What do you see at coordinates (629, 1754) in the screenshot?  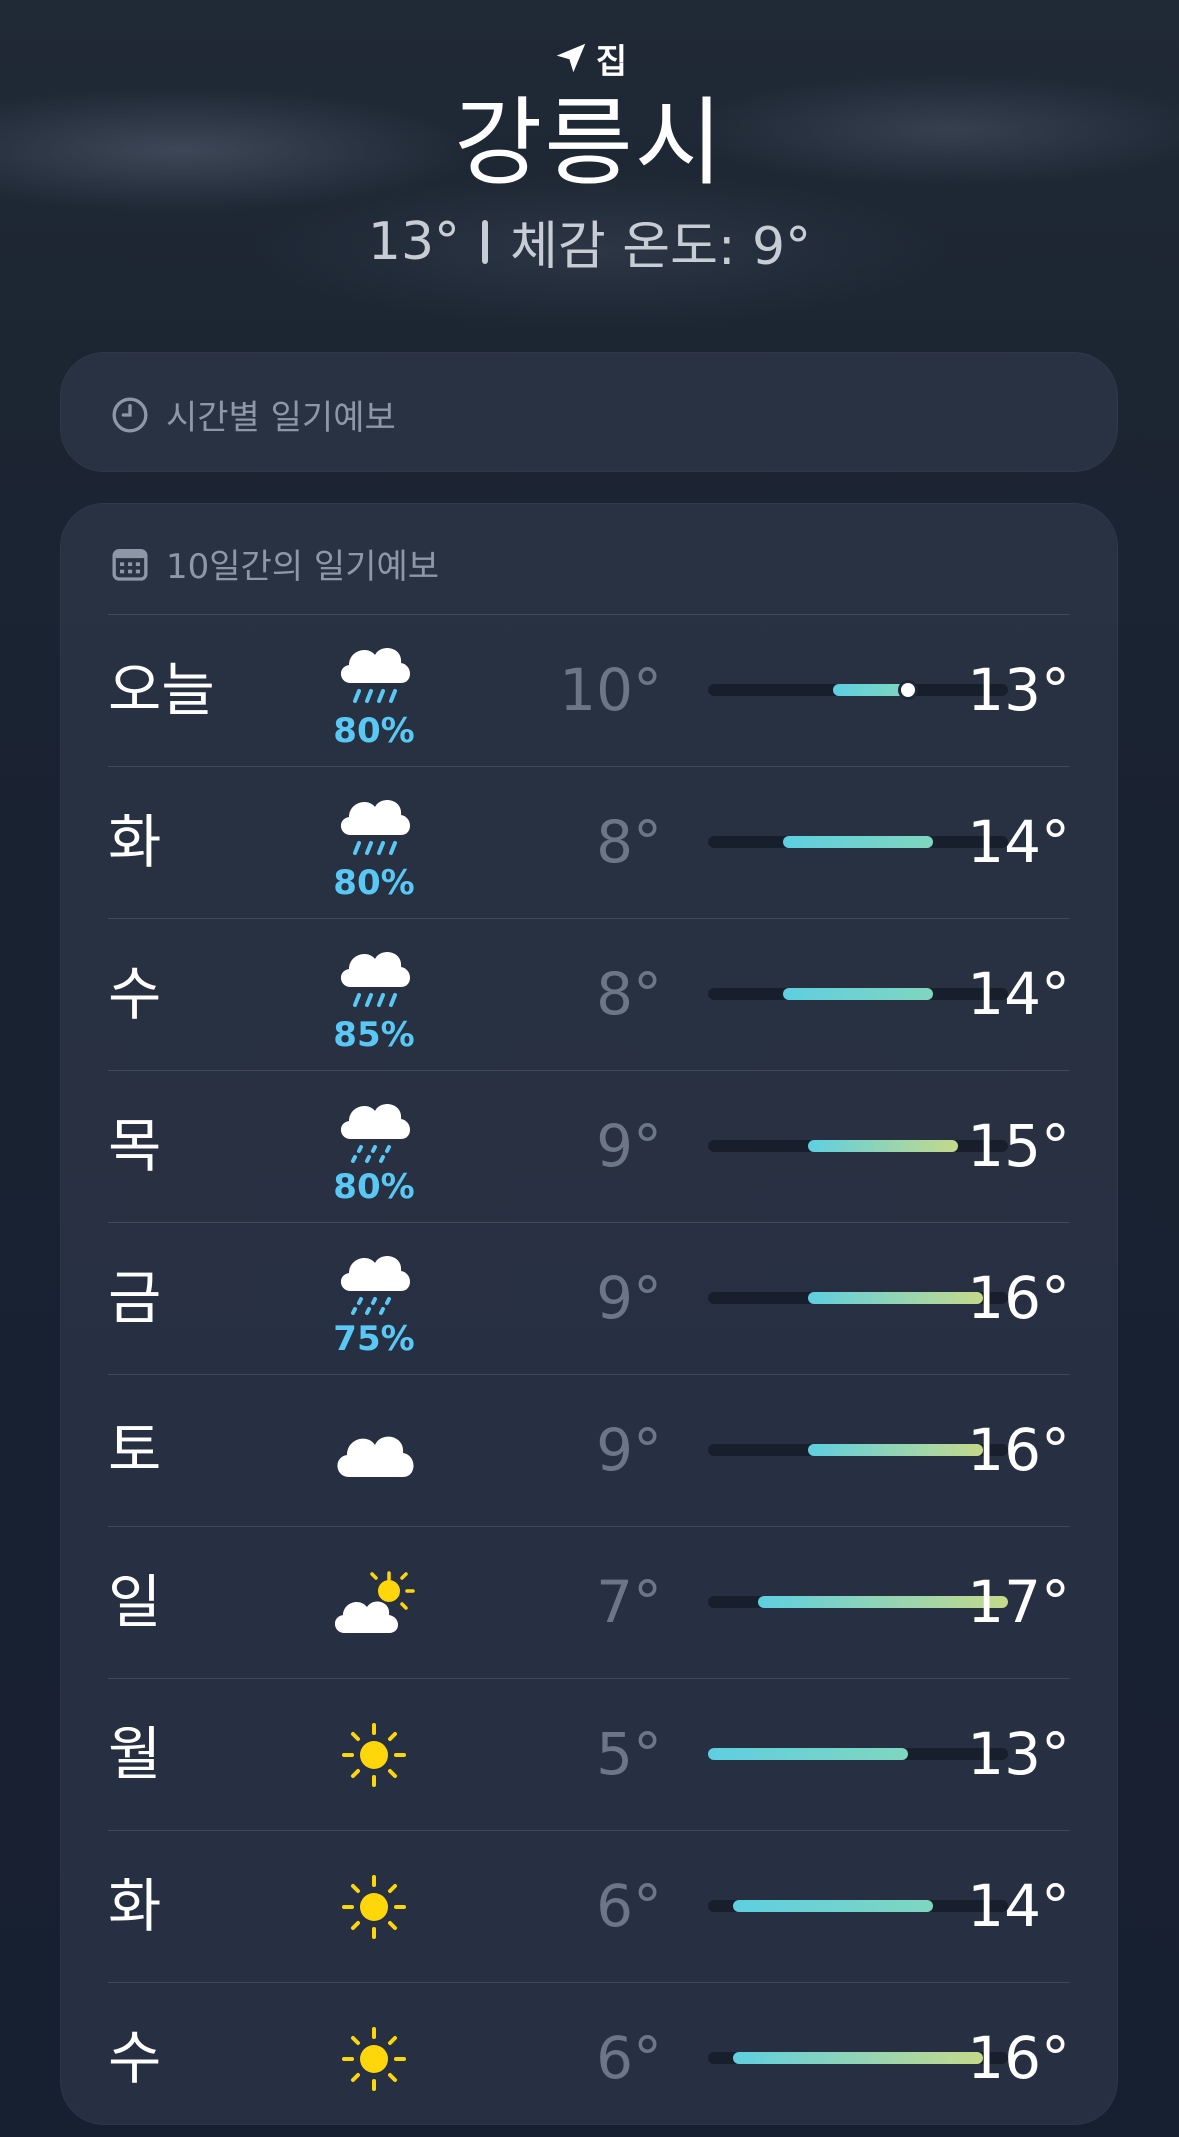 I see `low-temperature: 5°` at bounding box center [629, 1754].